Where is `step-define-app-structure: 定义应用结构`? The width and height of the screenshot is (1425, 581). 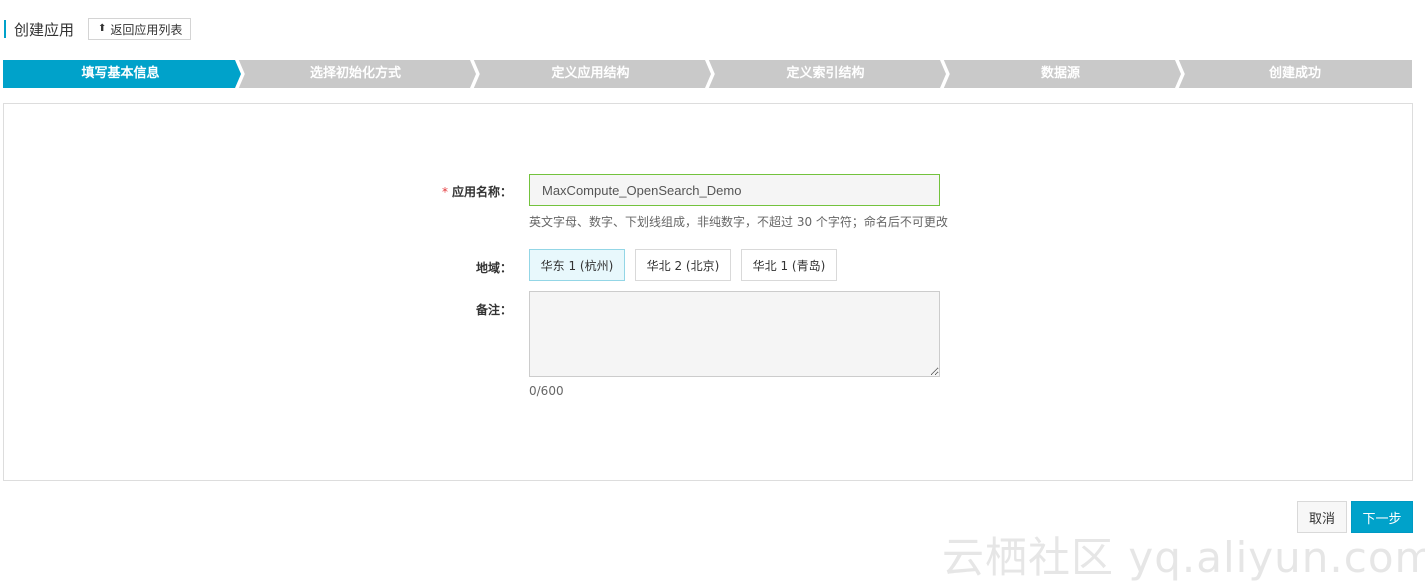
step-define-app-structure: 定义应用结构 is located at coordinates (590, 73).